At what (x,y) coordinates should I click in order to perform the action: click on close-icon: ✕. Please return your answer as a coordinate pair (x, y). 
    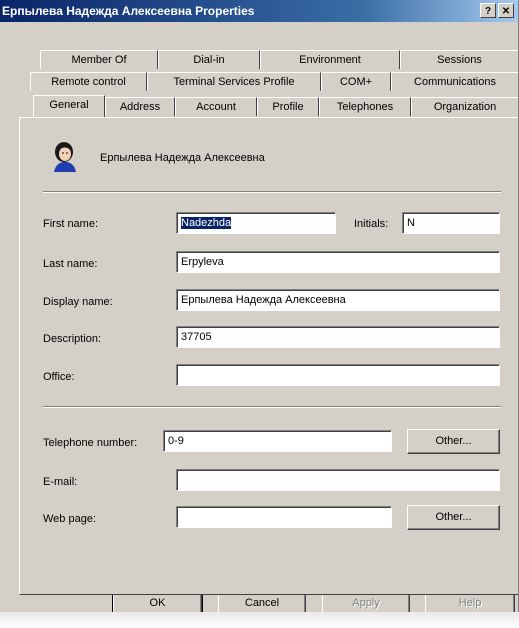
    Looking at the image, I should click on (506, 11).